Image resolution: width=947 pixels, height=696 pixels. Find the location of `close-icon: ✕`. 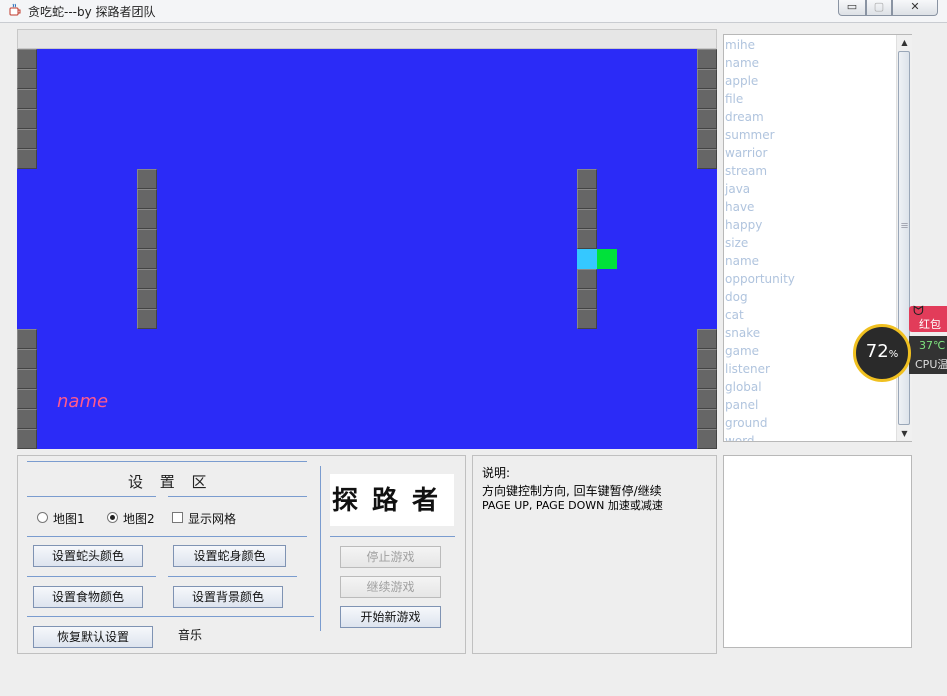

close-icon: ✕ is located at coordinates (915, 6).